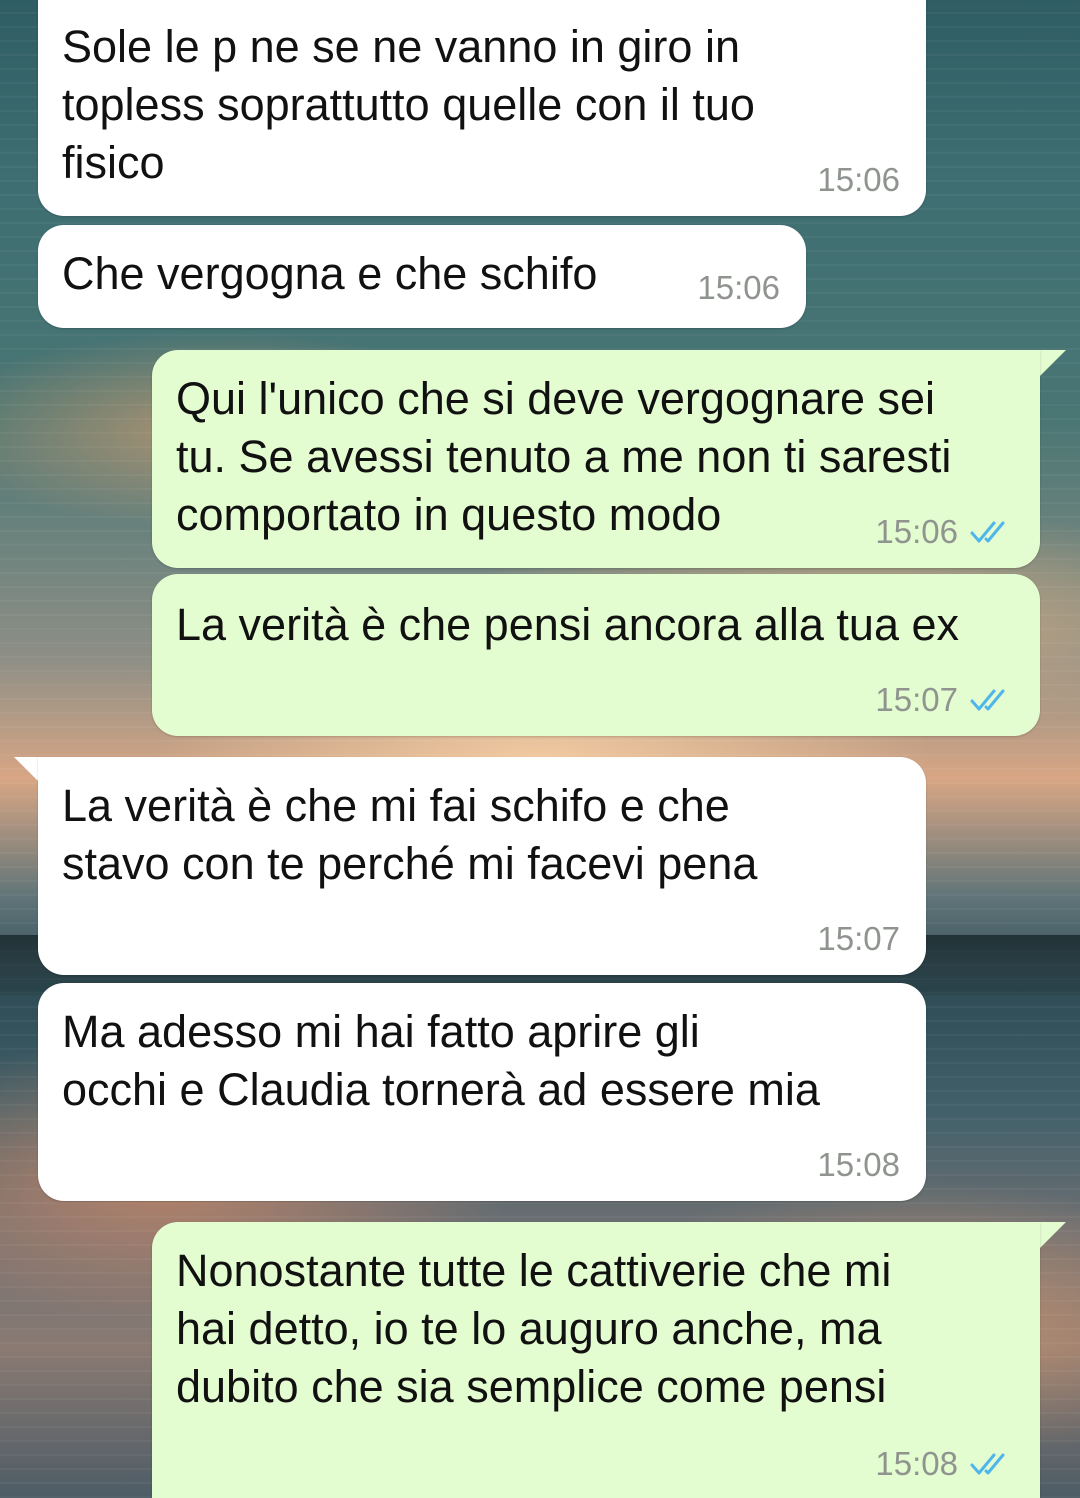  What do you see at coordinates (567, 624) in the screenshot?
I see `message-text: La verità è che pensi ancora alla tua ex` at bounding box center [567, 624].